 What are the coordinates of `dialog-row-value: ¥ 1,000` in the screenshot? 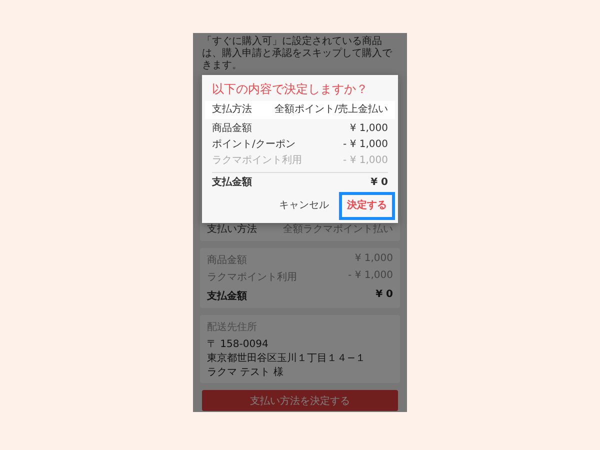 It's located at (369, 129).